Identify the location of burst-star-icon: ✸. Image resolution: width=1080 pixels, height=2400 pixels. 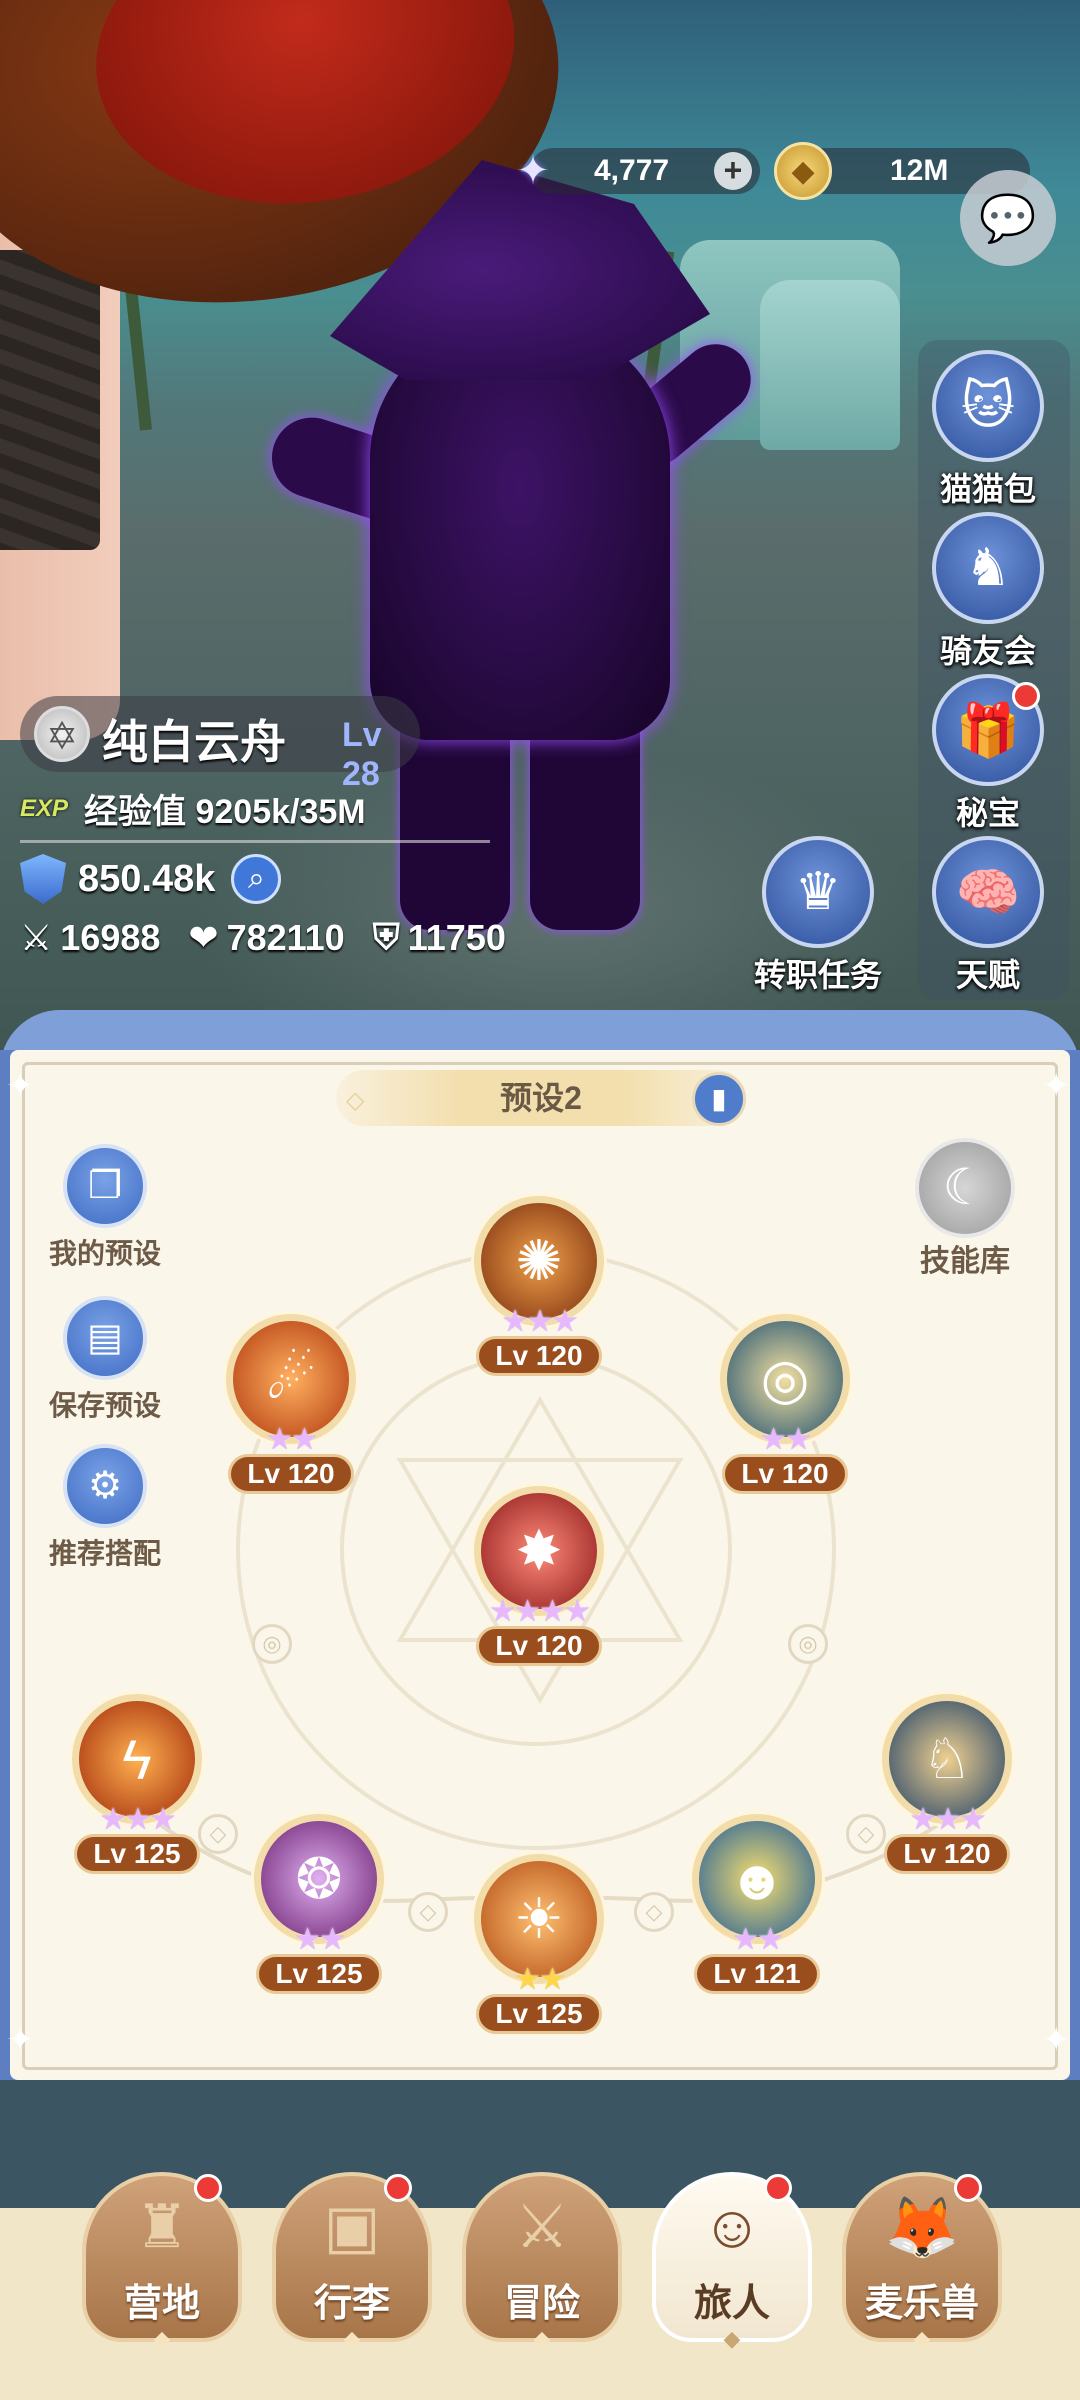
(539, 1550).